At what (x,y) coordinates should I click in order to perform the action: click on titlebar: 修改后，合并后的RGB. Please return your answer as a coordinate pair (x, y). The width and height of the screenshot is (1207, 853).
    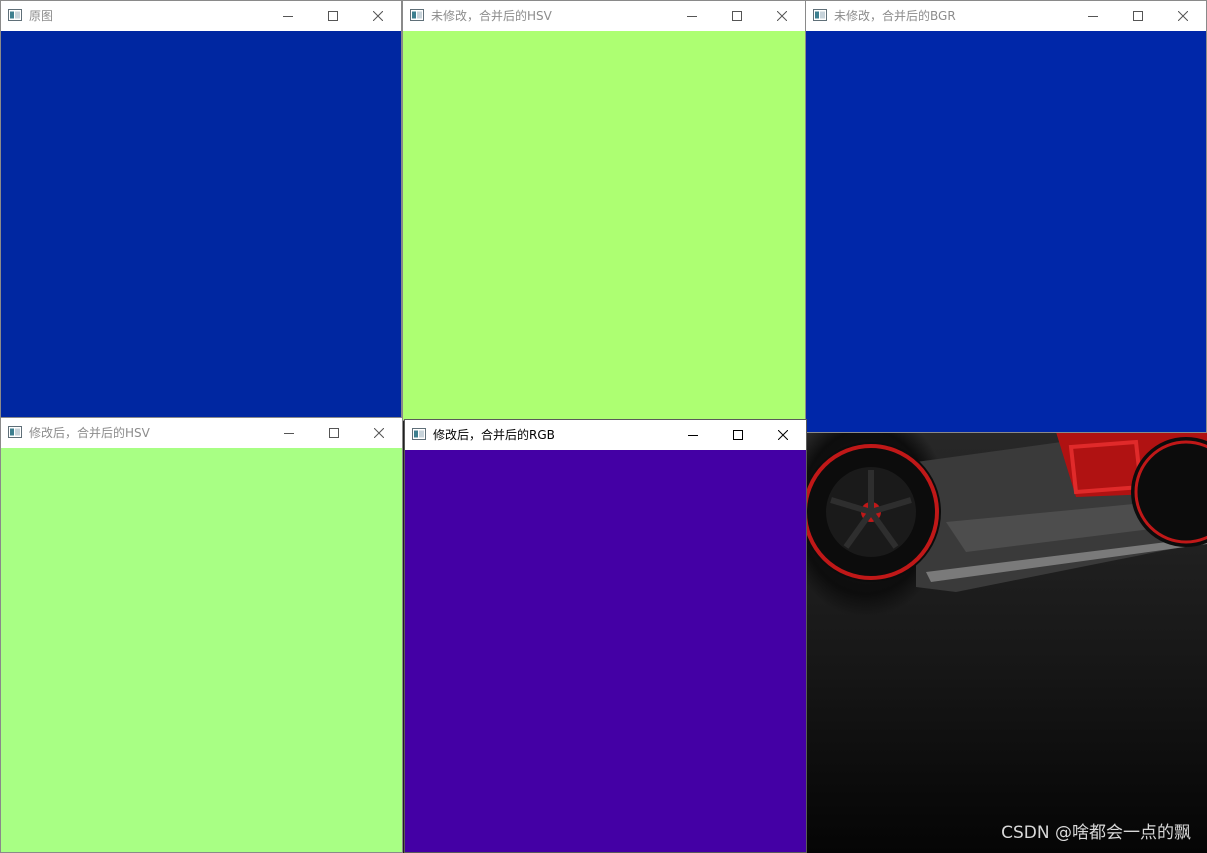
    Looking at the image, I should click on (605, 435).